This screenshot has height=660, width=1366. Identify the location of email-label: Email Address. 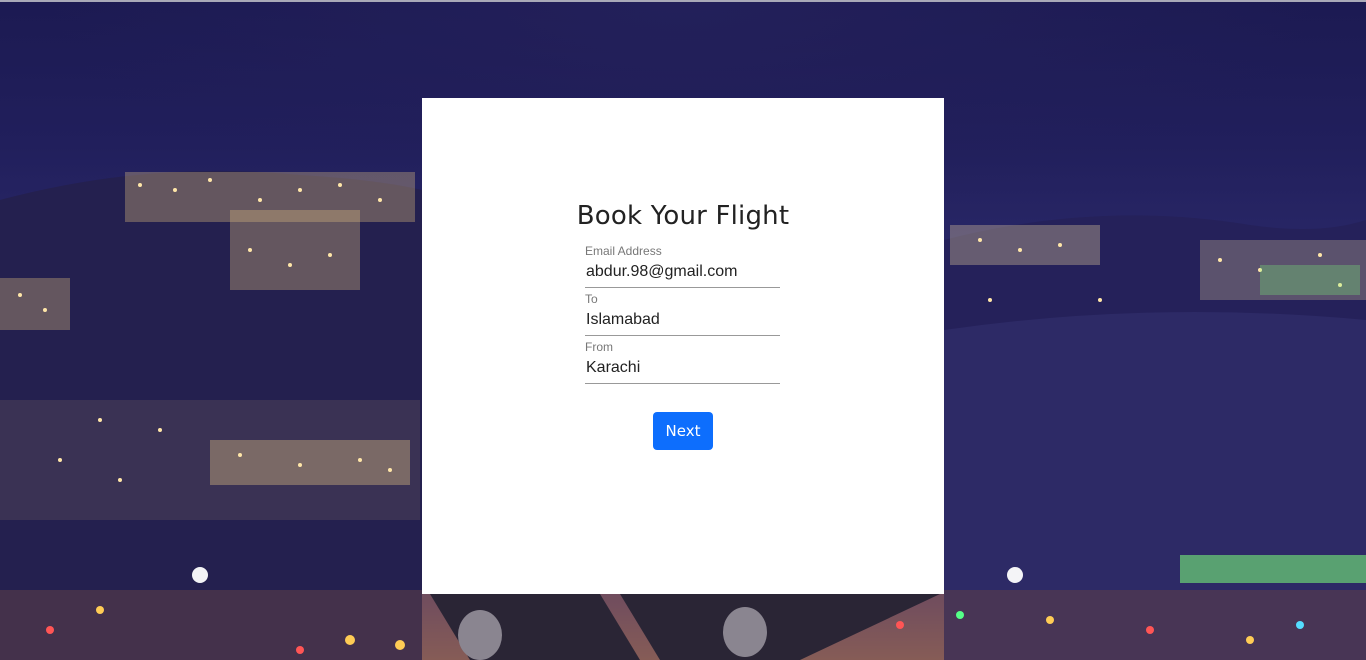
(623, 251).